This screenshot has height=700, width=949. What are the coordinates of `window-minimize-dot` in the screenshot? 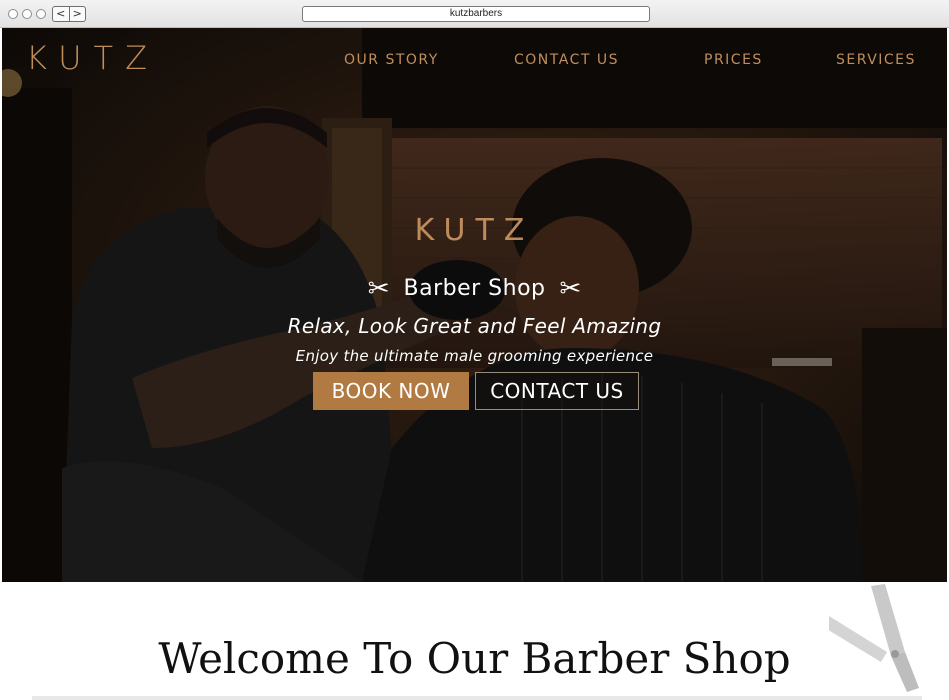 It's located at (27, 14).